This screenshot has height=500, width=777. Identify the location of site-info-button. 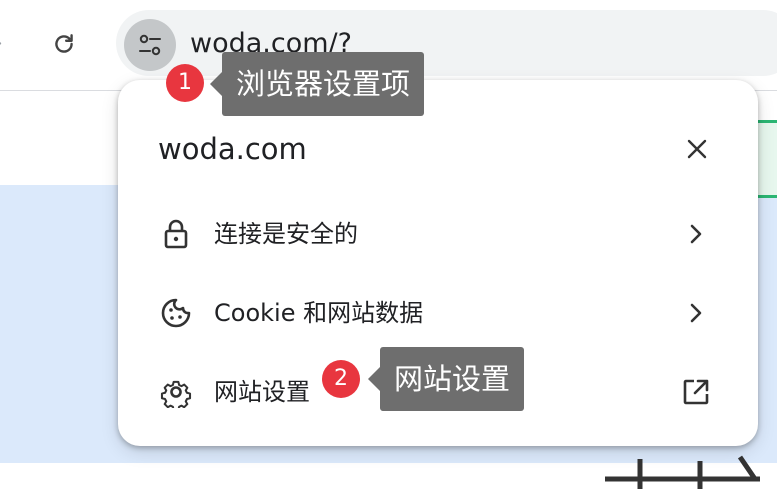
(150, 45).